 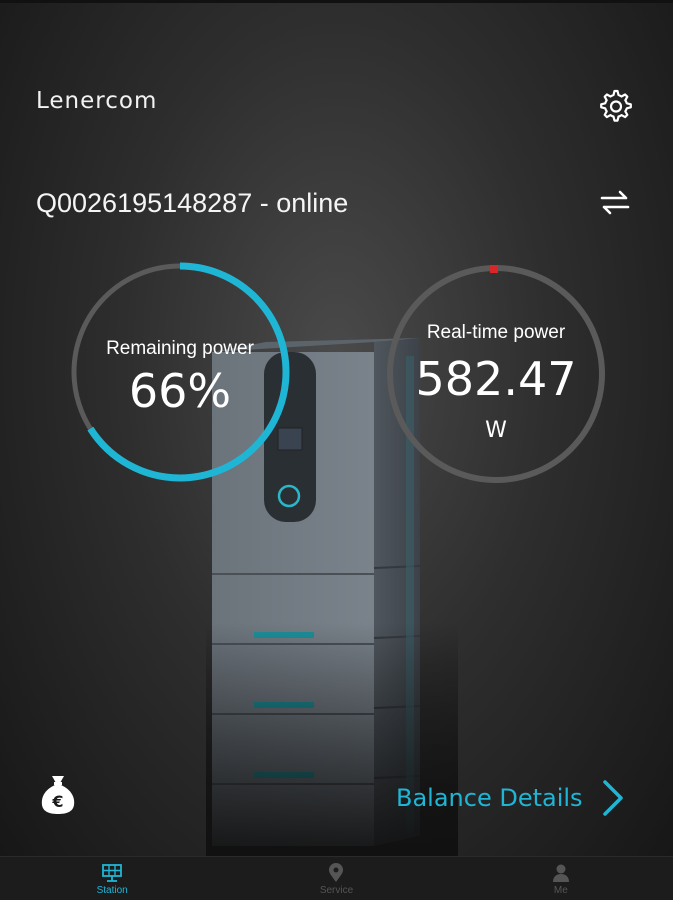 What do you see at coordinates (112, 890) in the screenshot?
I see `tab-station-label: Station` at bounding box center [112, 890].